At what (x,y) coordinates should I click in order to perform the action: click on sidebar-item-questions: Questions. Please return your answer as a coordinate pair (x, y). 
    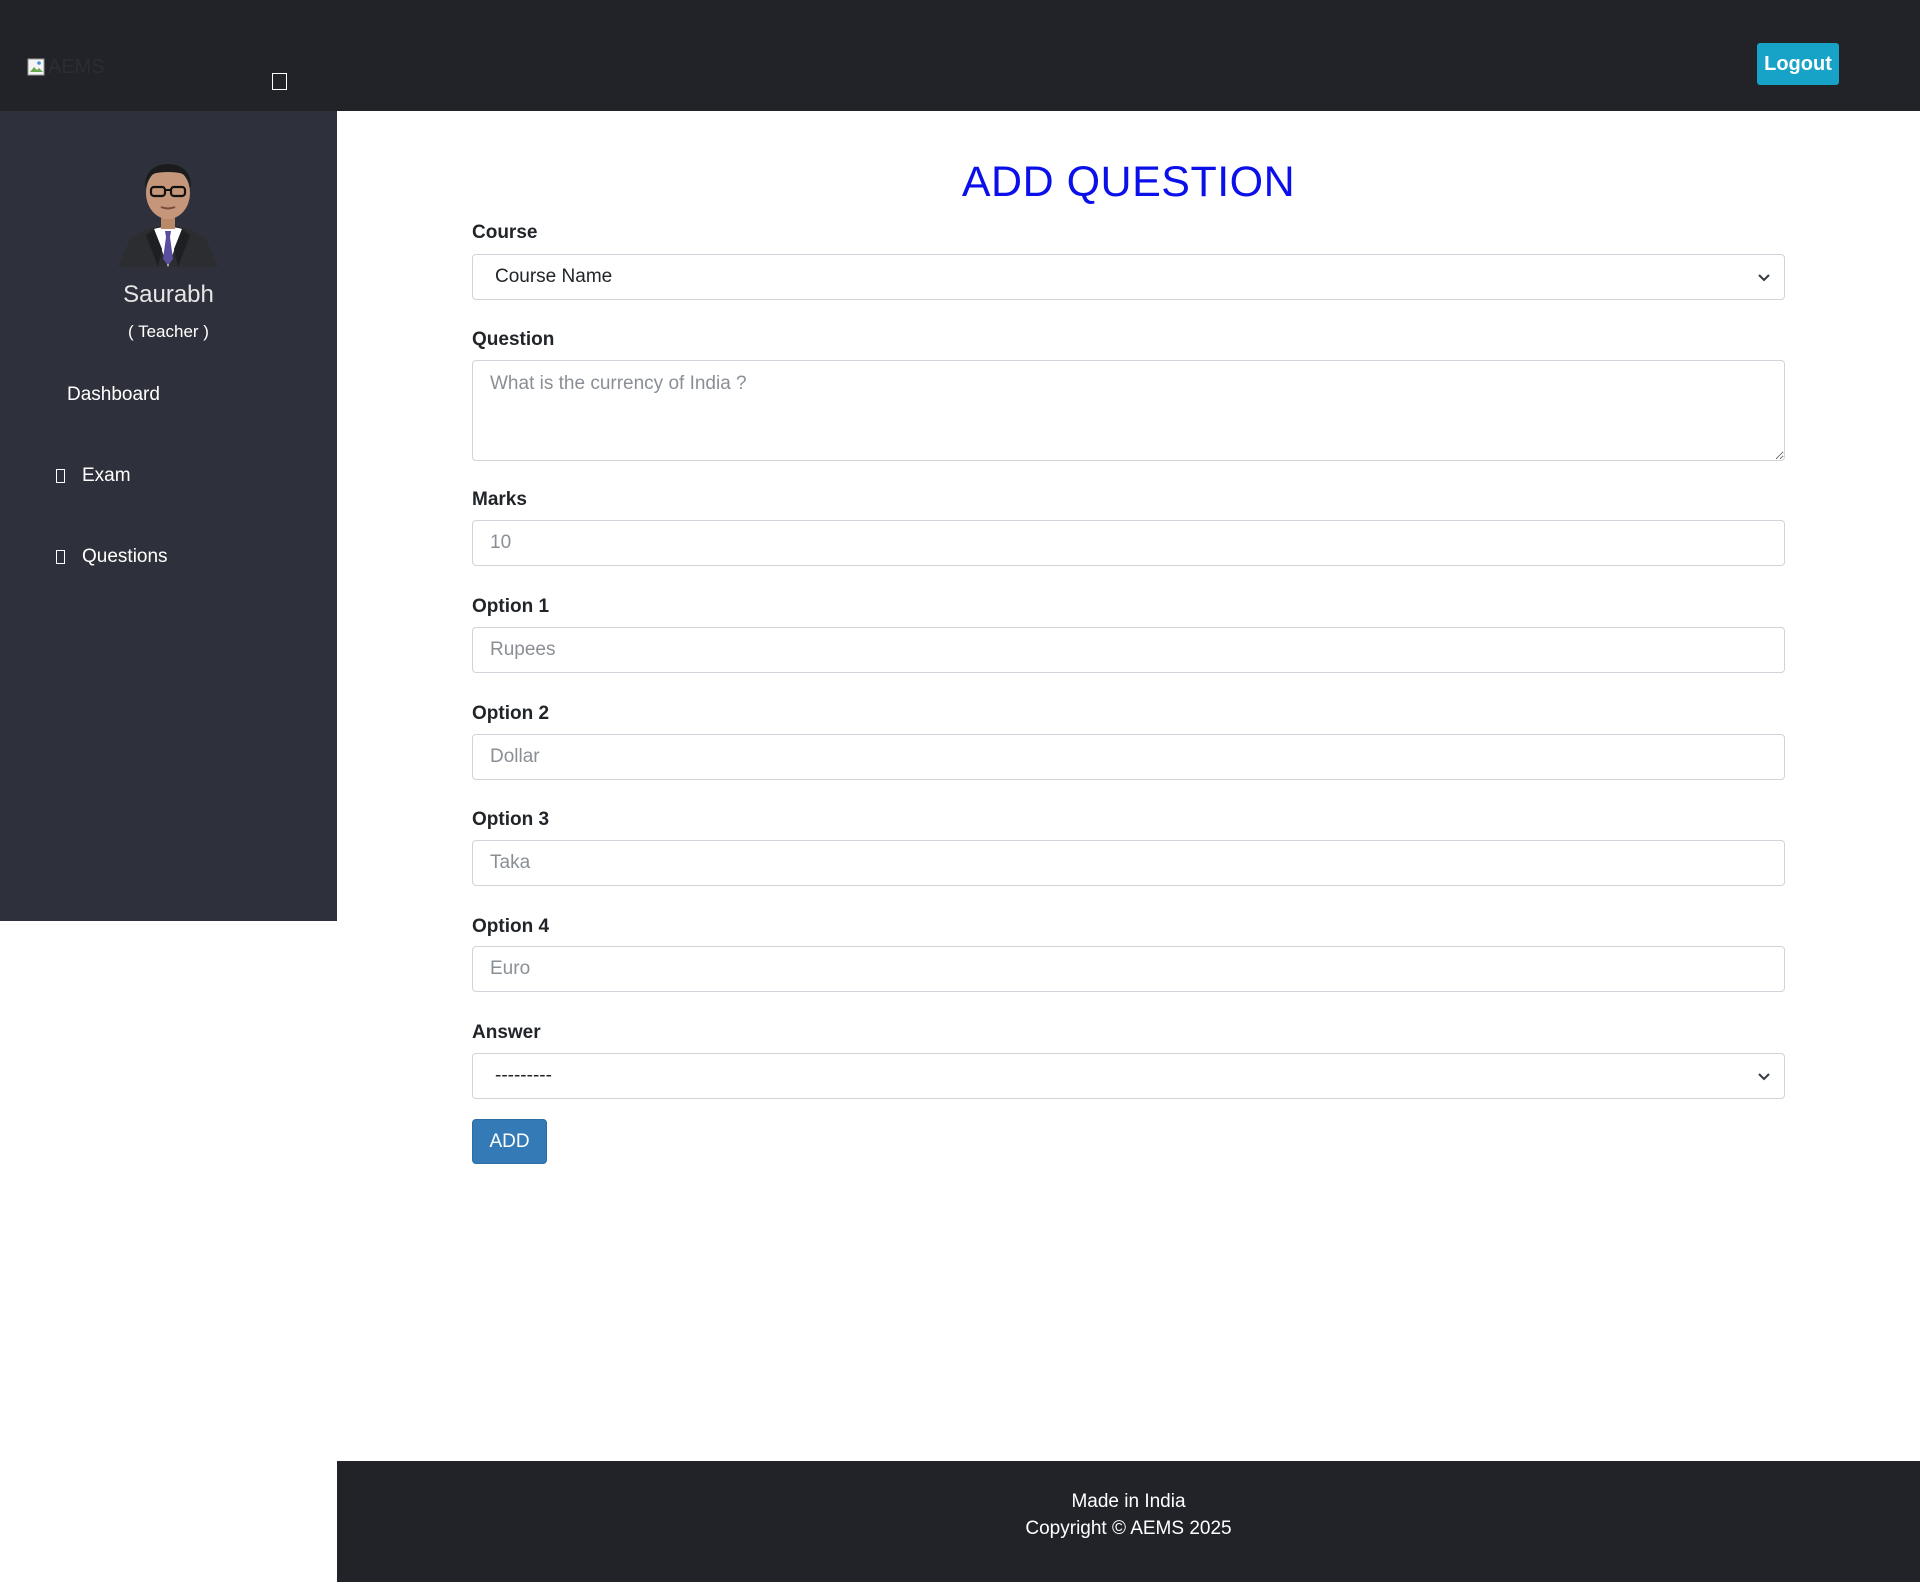
    Looking at the image, I should click on (168, 557).